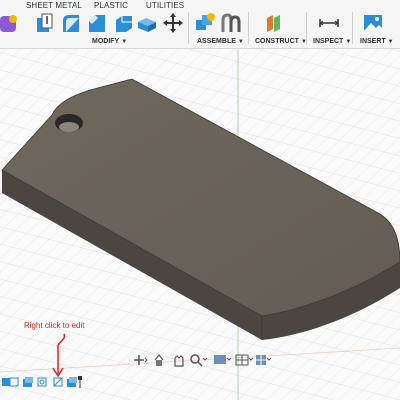 Image resolution: width=400 pixels, height=400 pixels. I want to click on offset-plane-icon, so click(275, 23).